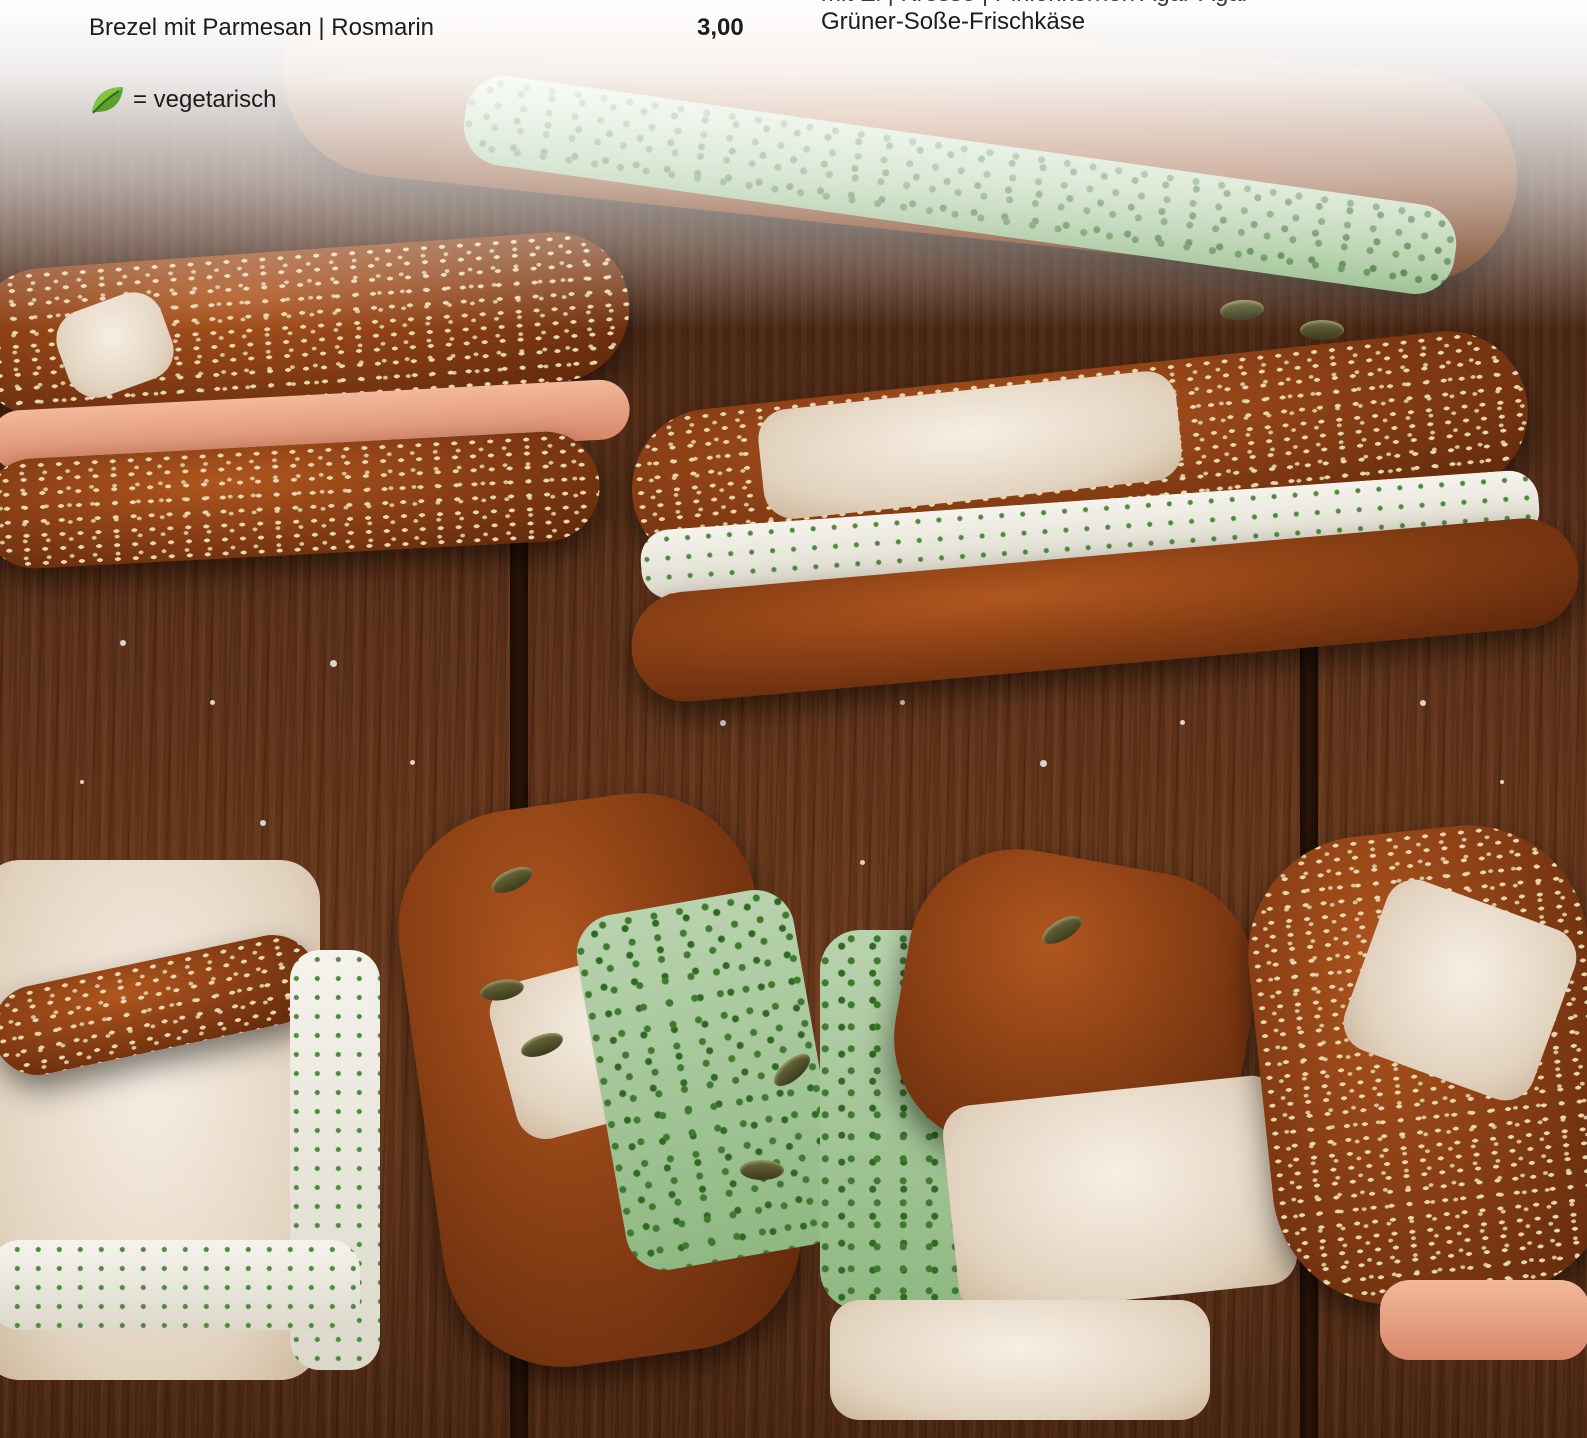 Image resolution: width=1587 pixels, height=1438 pixels. What do you see at coordinates (1035, 4) in the screenshot?
I see `item-description-clipped: mit Ei | Kresse | Pinienkernen Agar-Agar` at bounding box center [1035, 4].